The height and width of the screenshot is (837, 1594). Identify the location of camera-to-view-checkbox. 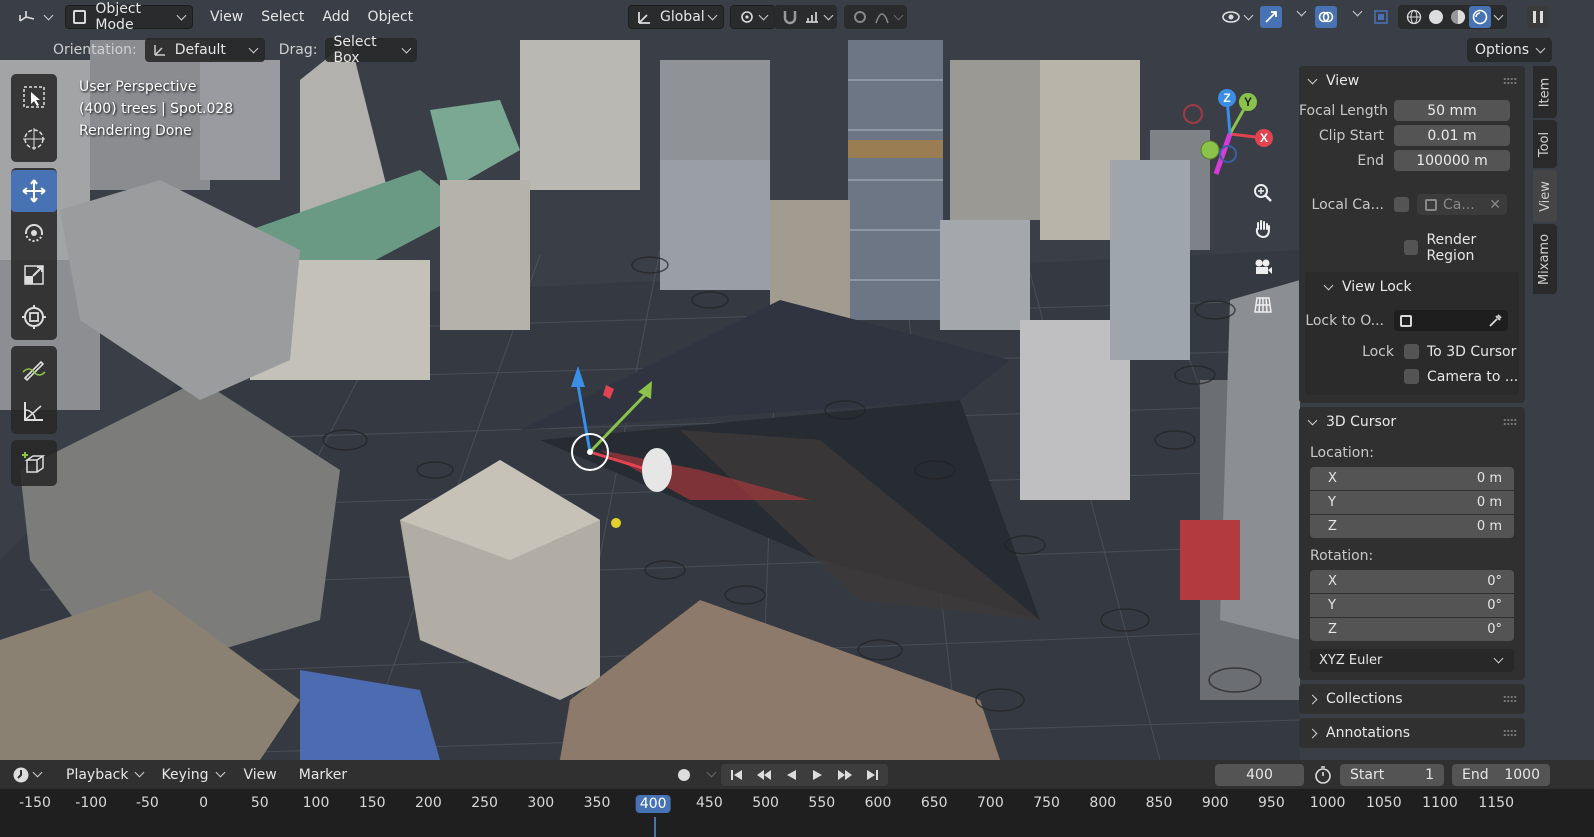
(1411, 376).